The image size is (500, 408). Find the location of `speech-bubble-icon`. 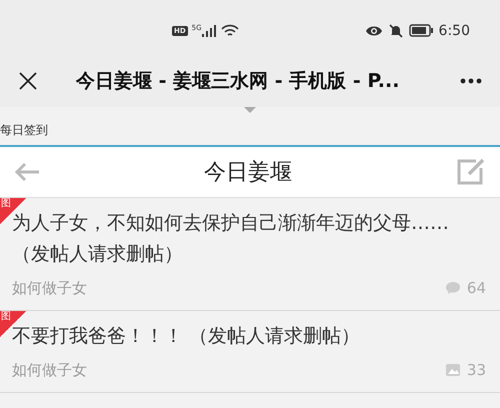

speech-bubble-icon is located at coordinates (452, 288).